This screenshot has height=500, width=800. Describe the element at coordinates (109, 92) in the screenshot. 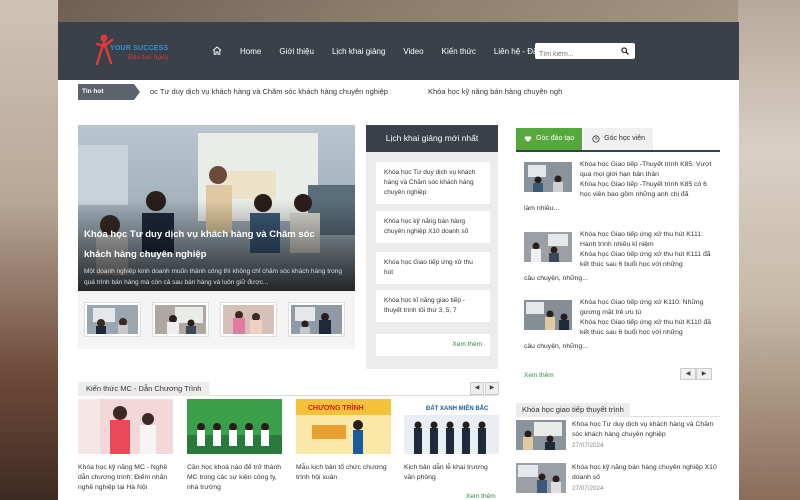

I see `ticker-label: Tin hot` at that location.